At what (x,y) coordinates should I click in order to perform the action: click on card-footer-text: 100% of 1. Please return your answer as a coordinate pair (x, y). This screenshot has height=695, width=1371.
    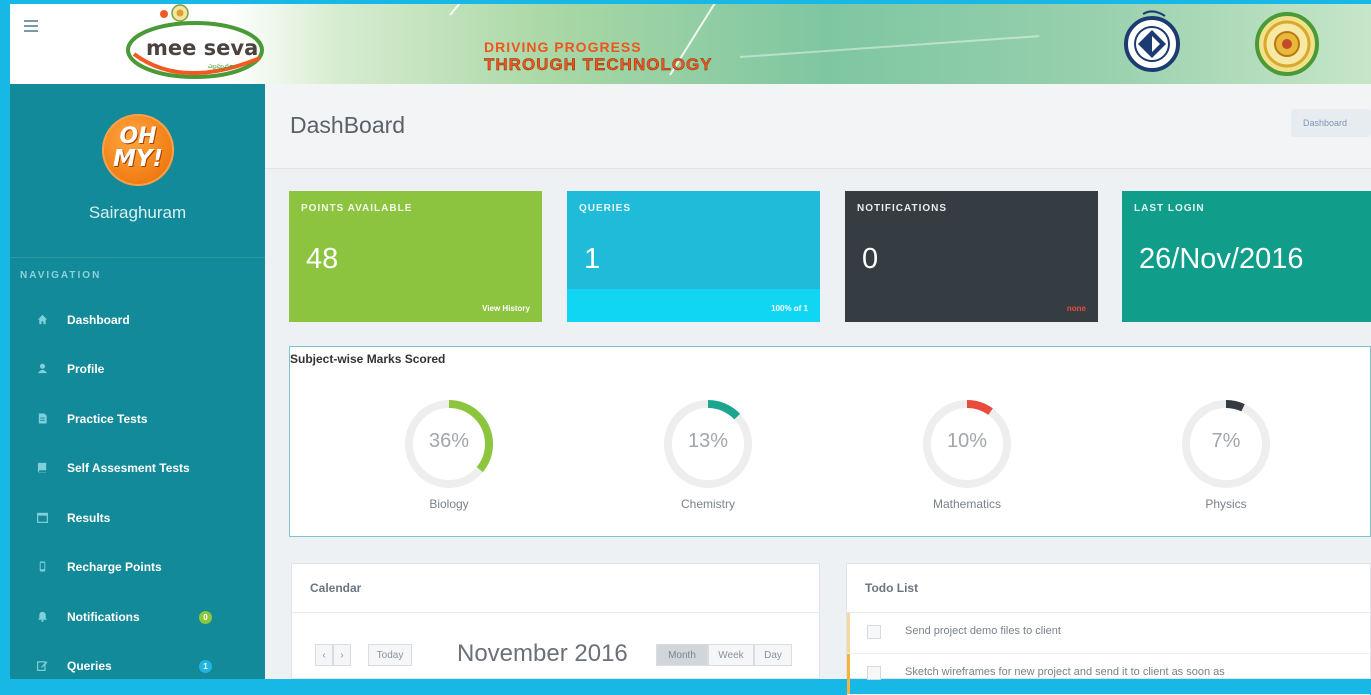
    Looking at the image, I should click on (789, 308).